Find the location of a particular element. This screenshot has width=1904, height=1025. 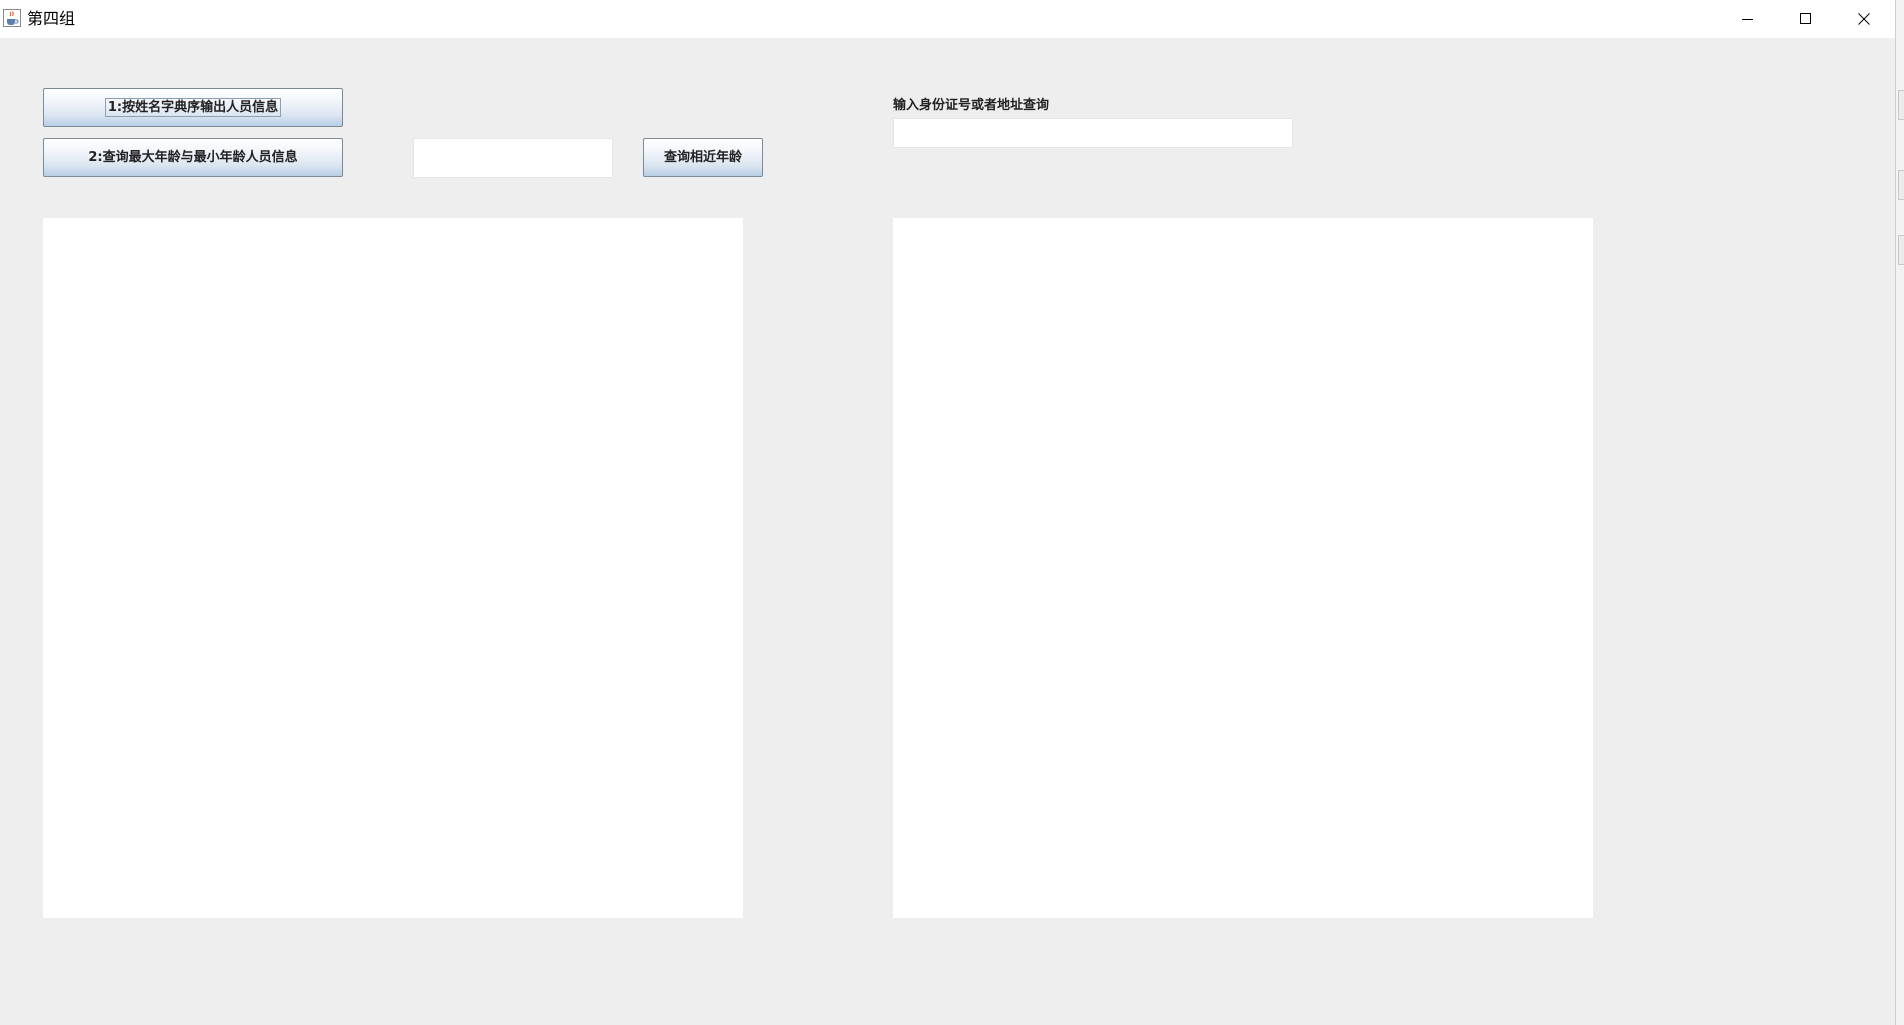

sort-by-name-label: 1:按姓名字典序输出人员信息 is located at coordinates (193, 107).